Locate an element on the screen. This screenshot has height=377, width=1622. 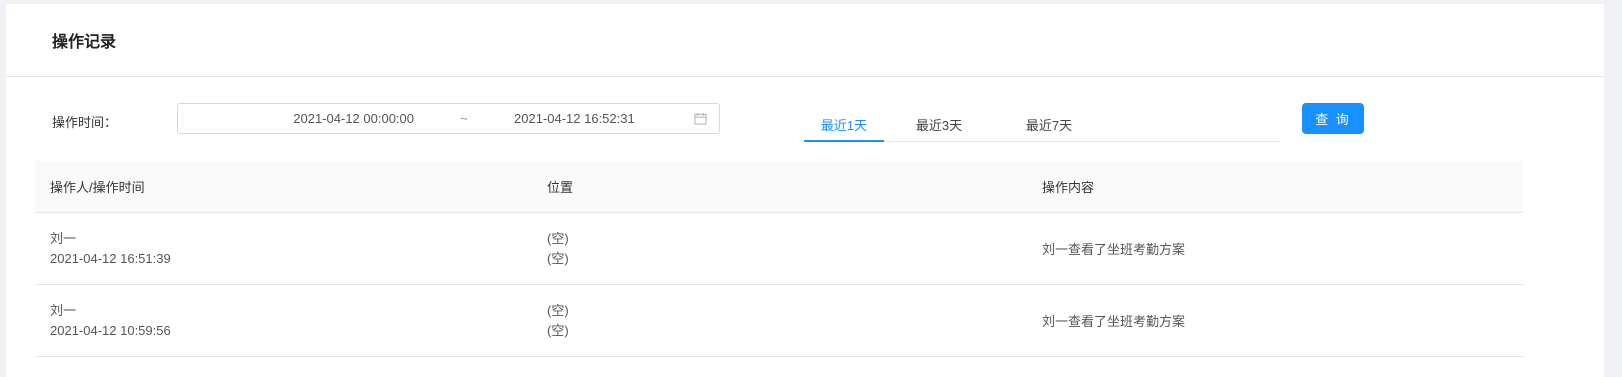
column-header-location: 位置 is located at coordinates (560, 187).